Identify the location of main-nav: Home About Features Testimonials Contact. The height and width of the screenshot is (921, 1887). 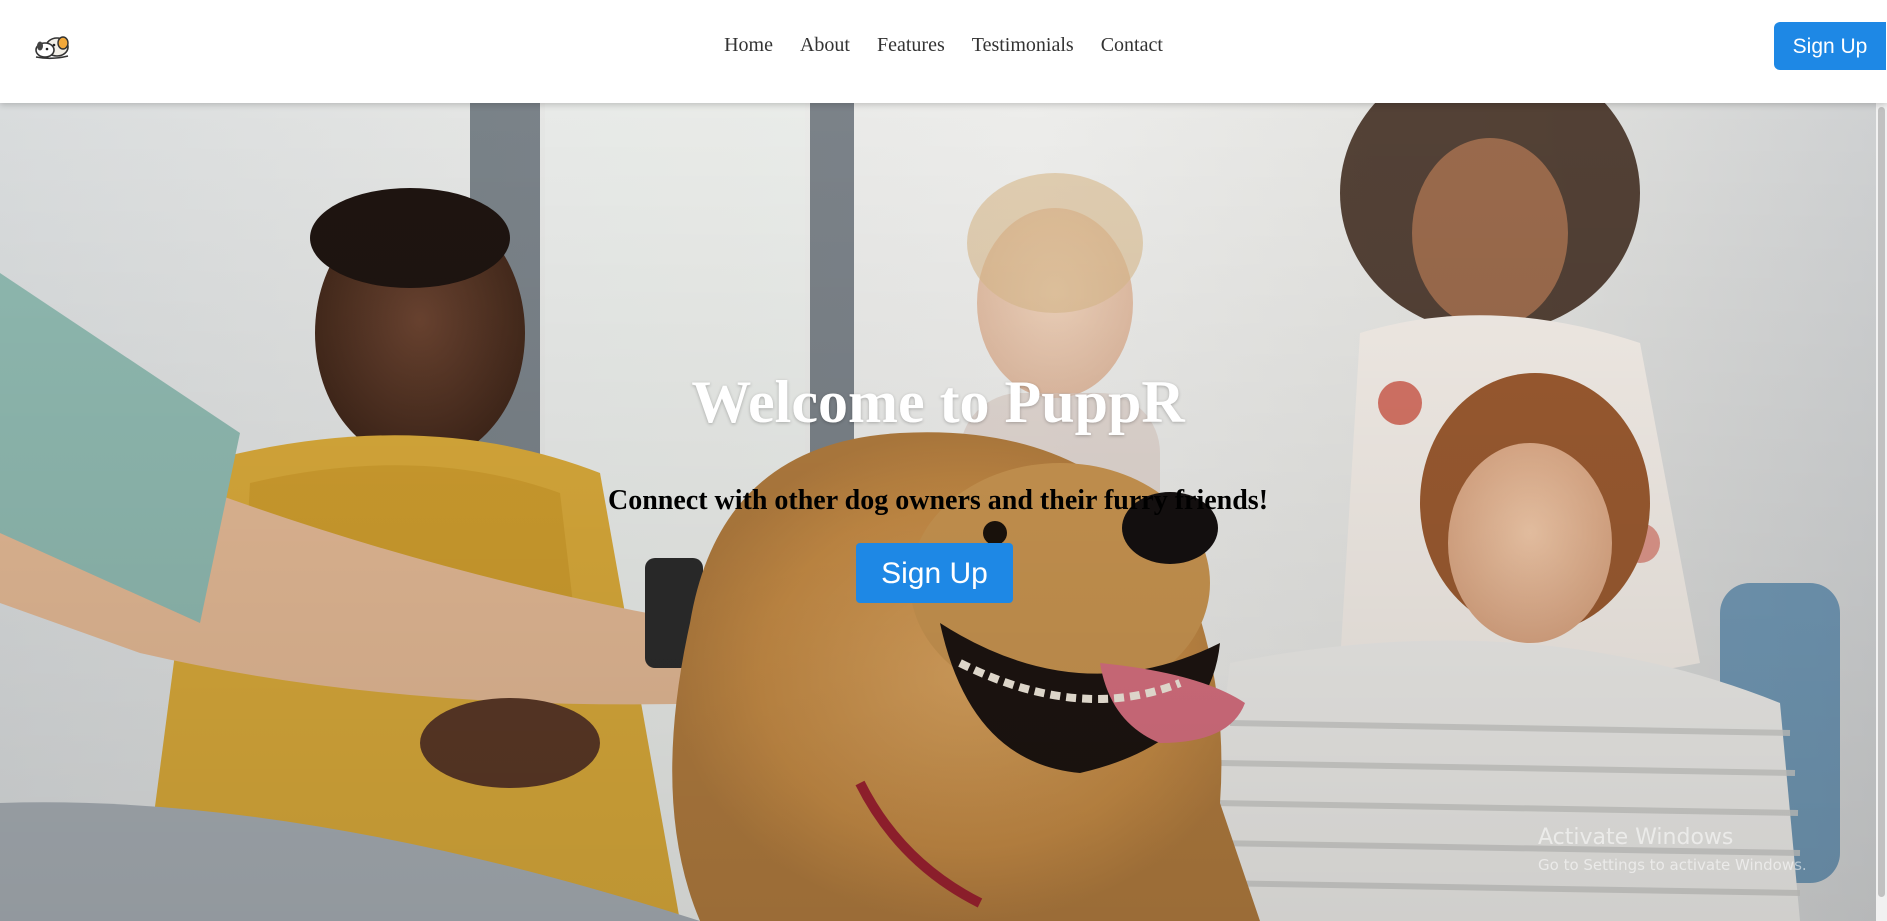
(943, 45).